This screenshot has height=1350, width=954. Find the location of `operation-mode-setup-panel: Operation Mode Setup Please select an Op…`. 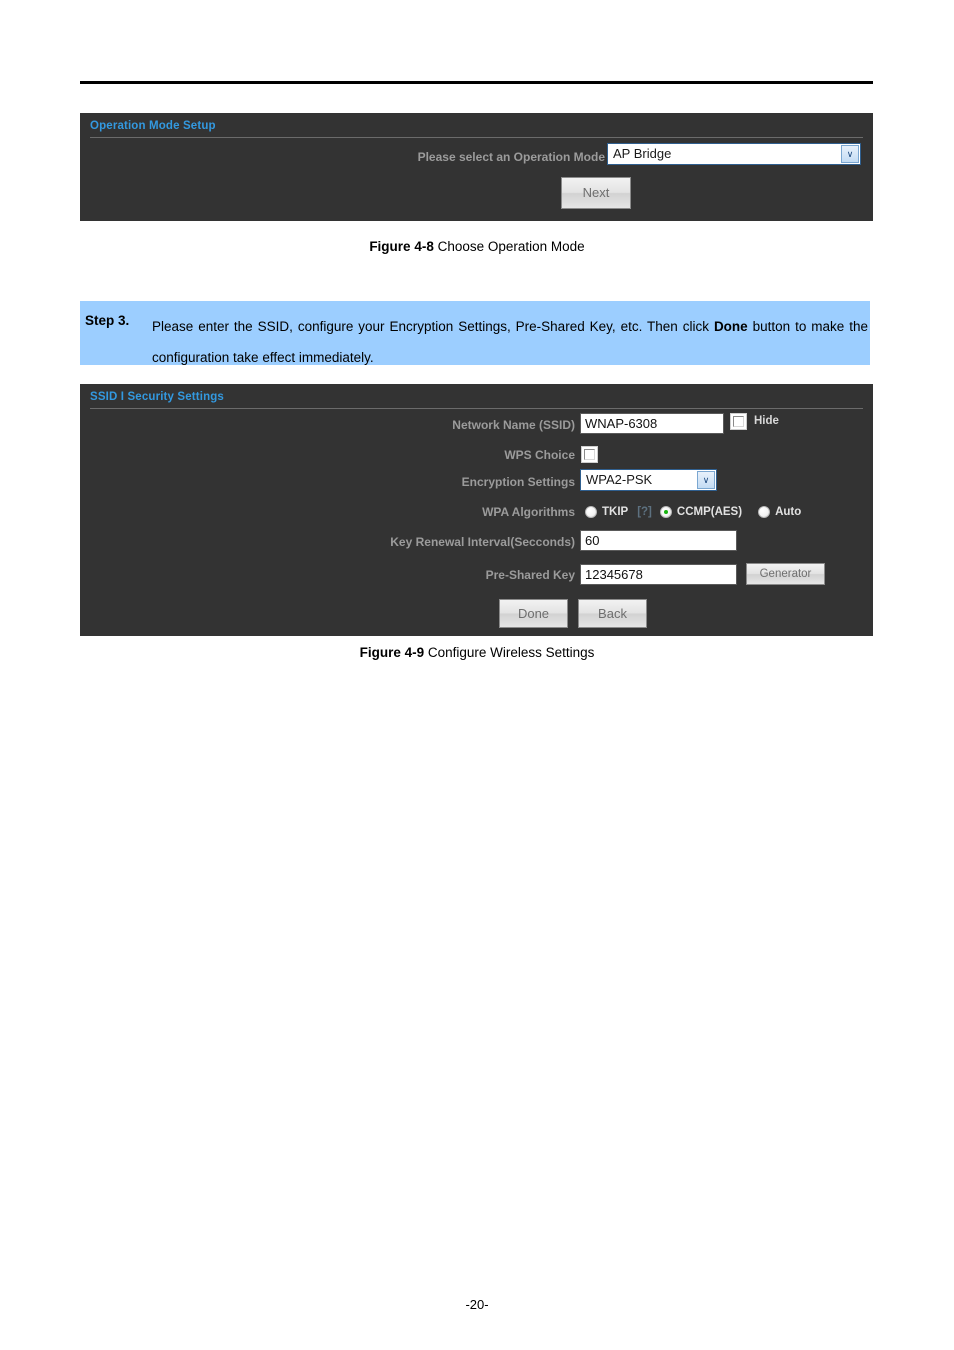

operation-mode-setup-panel: Operation Mode Setup Please select an Op… is located at coordinates (476, 167).